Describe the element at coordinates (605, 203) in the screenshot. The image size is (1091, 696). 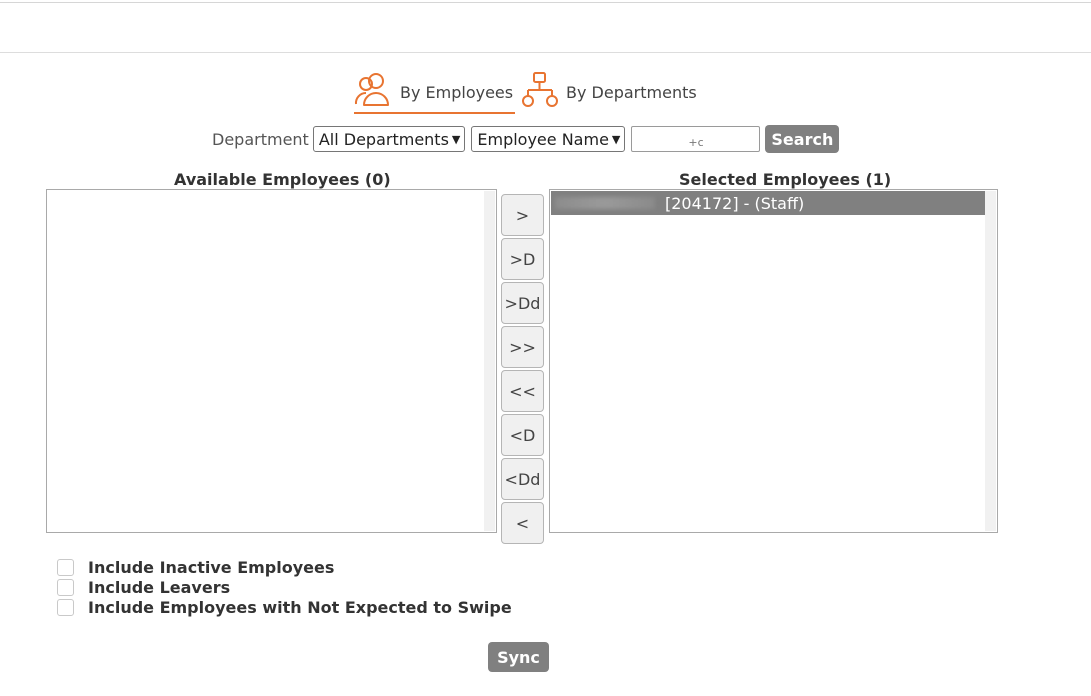
I see `redacted-name` at that location.